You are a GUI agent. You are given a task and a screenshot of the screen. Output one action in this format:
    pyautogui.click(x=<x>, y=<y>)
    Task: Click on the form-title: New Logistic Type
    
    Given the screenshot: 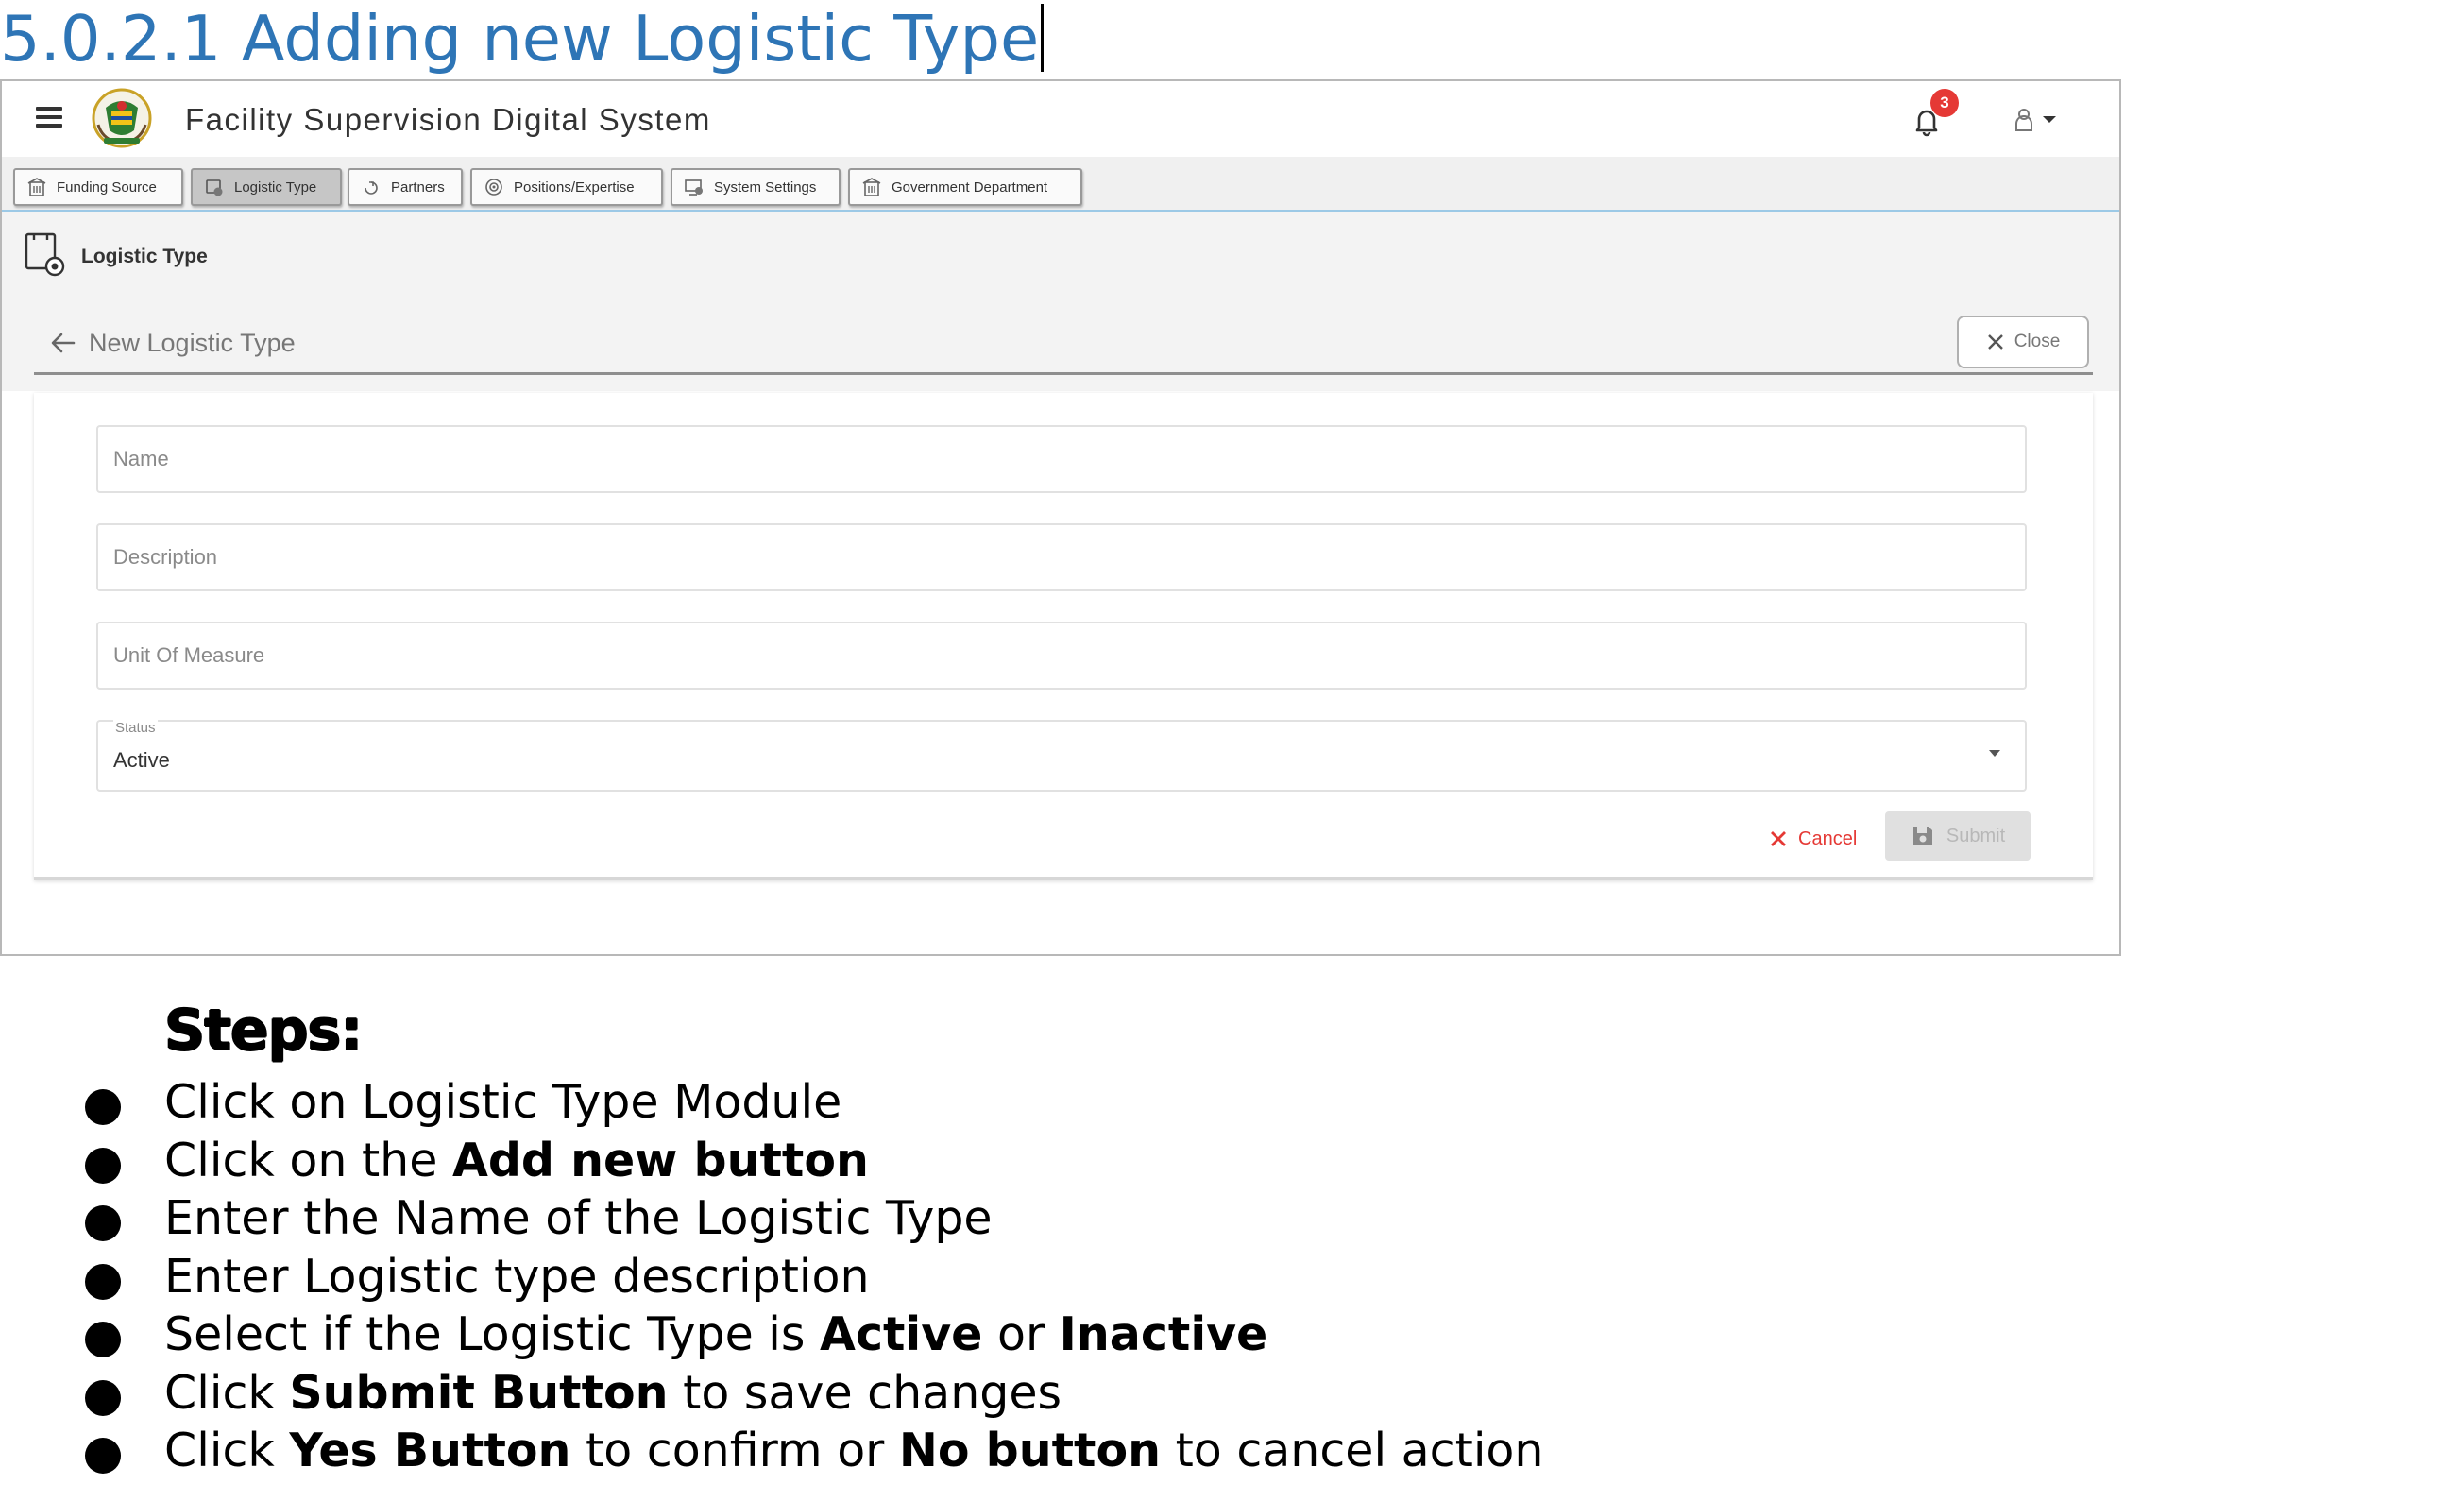 What is the action you would take?
    pyautogui.click(x=192, y=343)
    